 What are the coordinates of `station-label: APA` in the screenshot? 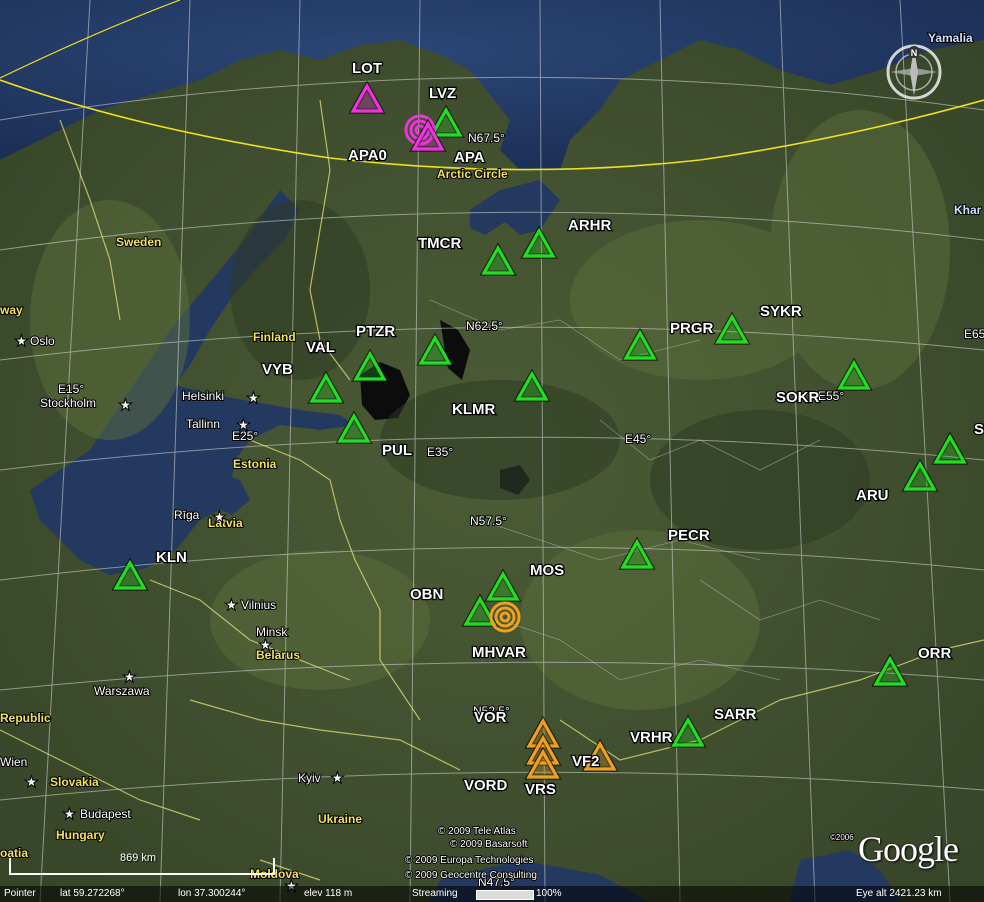 It's located at (469, 157).